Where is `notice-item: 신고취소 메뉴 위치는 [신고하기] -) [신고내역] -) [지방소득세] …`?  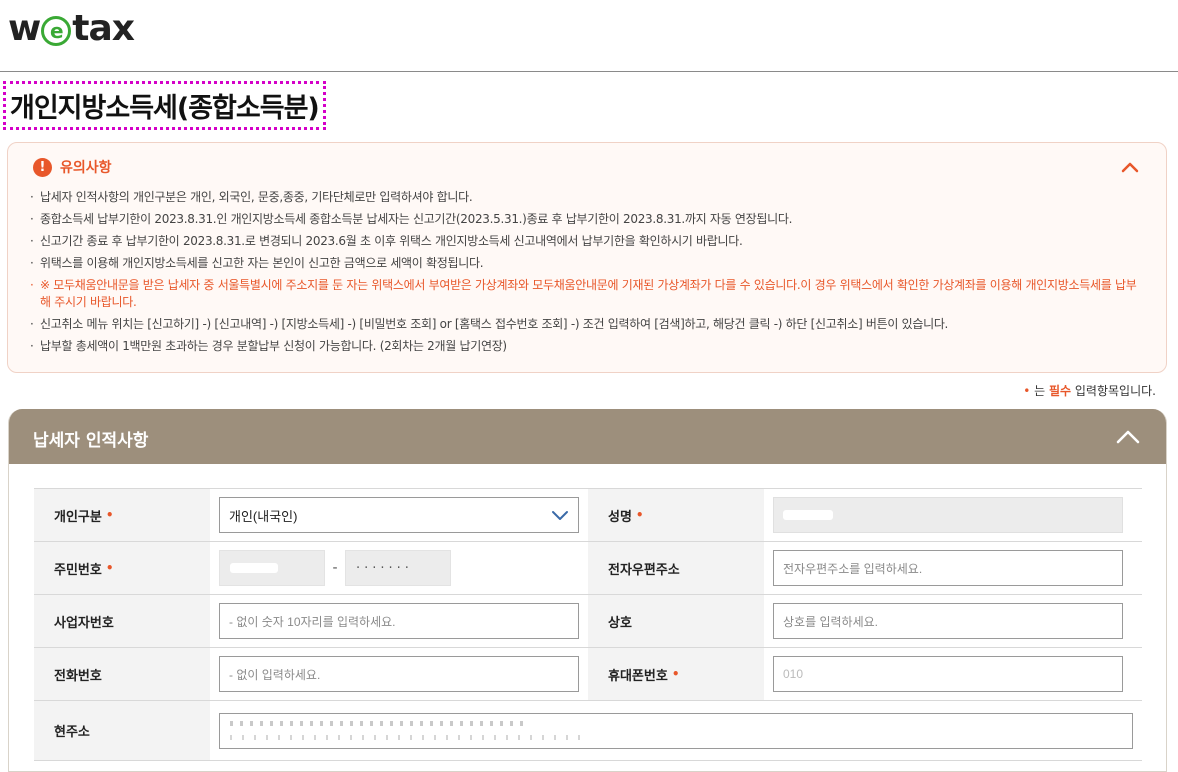 notice-item: 신고취소 메뉴 위치는 [신고하기] -) [신고내역] -) [지방소득세] … is located at coordinates (585, 324).